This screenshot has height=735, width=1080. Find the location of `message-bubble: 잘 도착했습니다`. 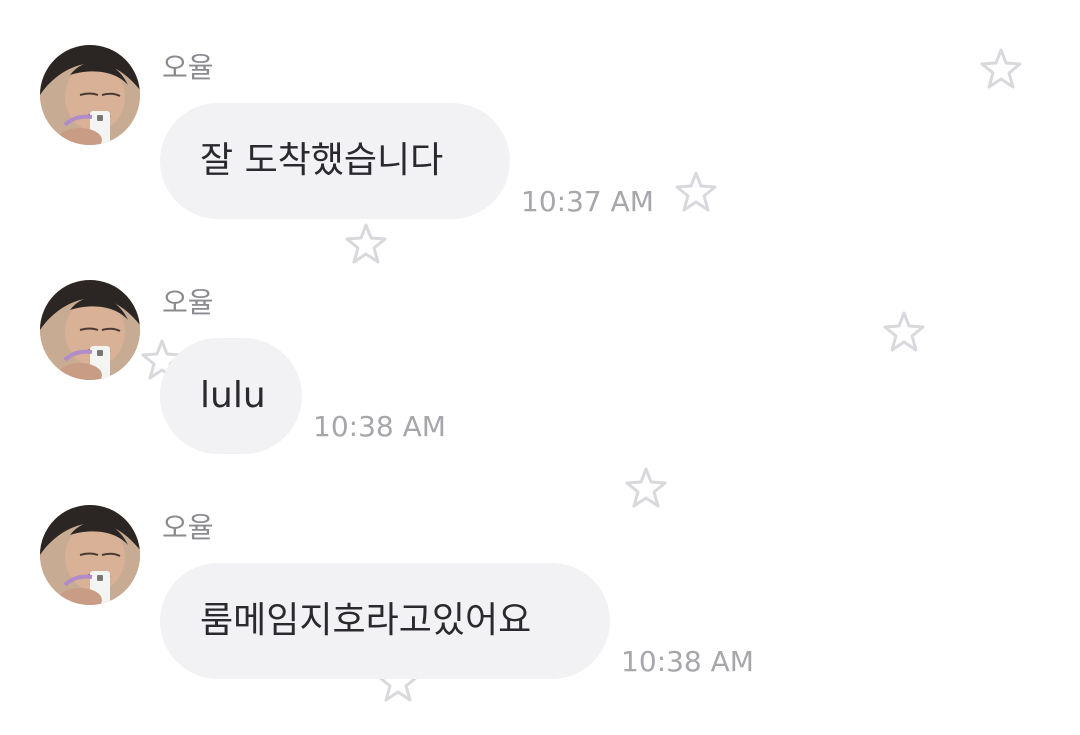

message-bubble: 잘 도착했습니다 is located at coordinates (335, 161).